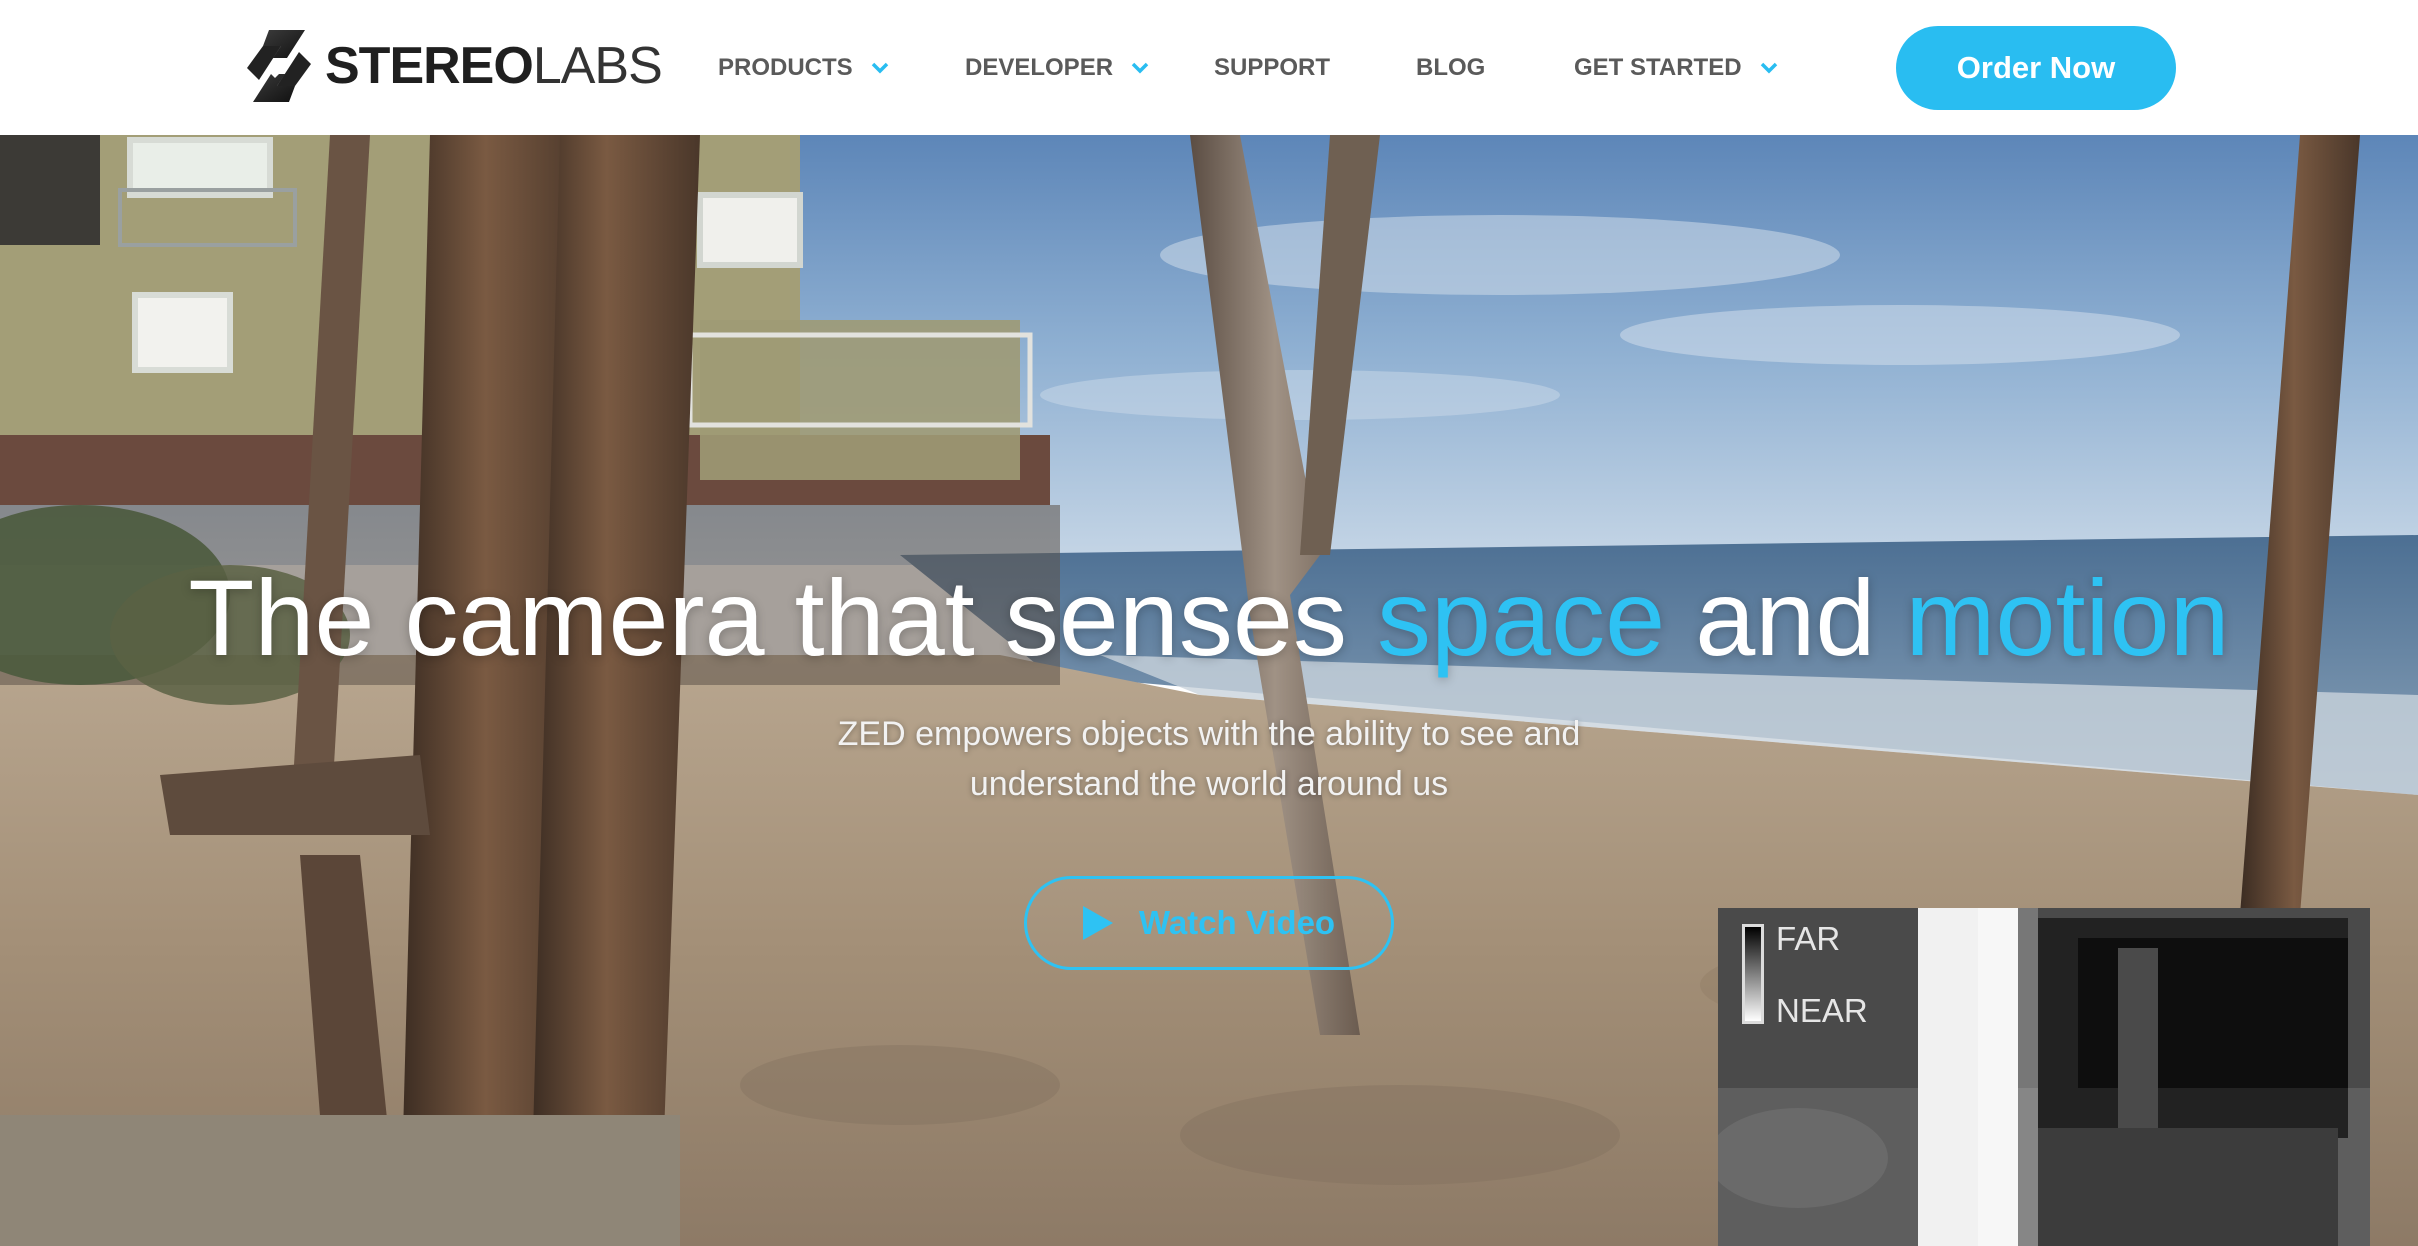 The image size is (2418, 1246). I want to click on headline-part-2: and, so click(1785, 617).